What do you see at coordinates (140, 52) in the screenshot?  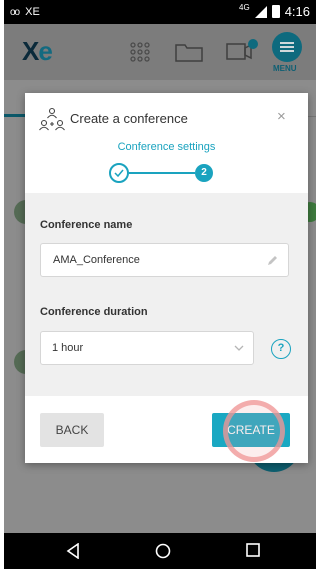 I see `grid-icon` at bounding box center [140, 52].